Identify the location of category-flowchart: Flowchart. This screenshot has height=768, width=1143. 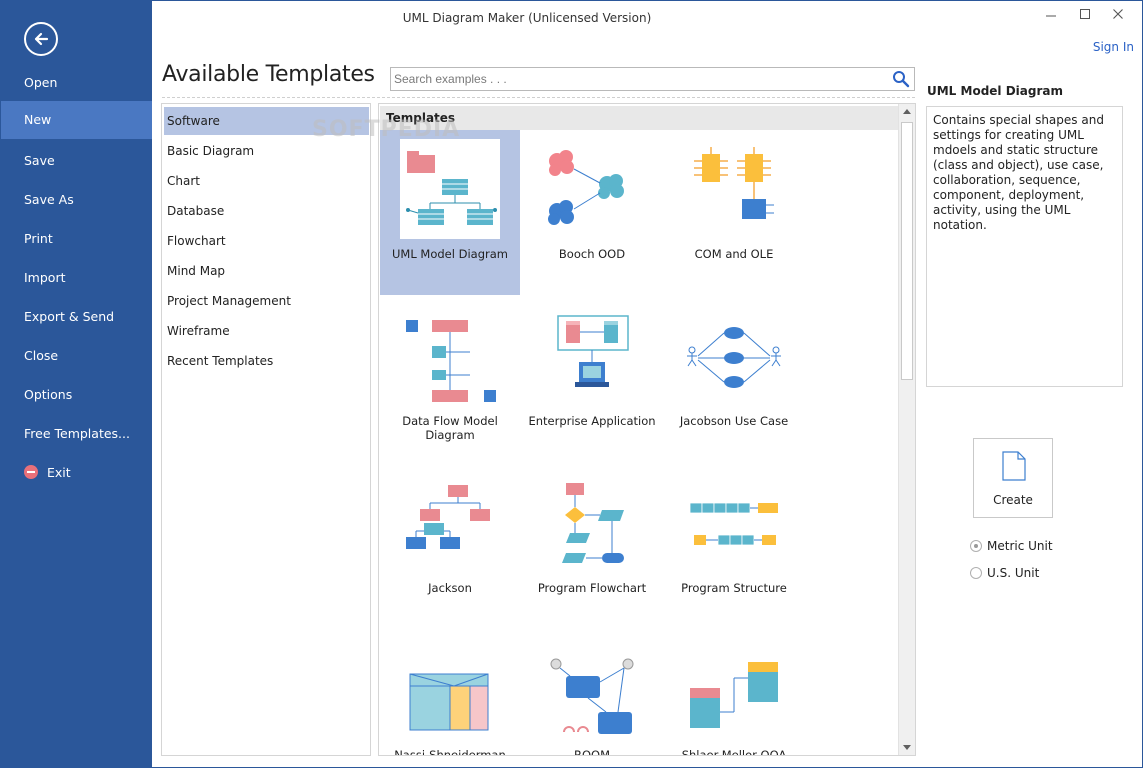
(266, 241).